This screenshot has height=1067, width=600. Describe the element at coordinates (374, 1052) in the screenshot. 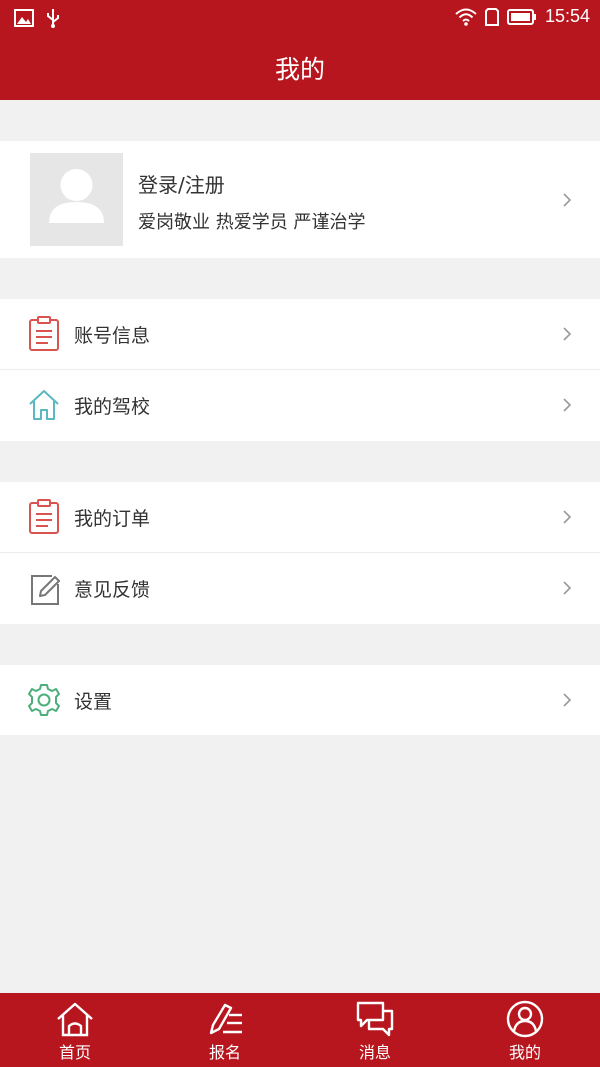

I see `nav-label: 消息` at that location.